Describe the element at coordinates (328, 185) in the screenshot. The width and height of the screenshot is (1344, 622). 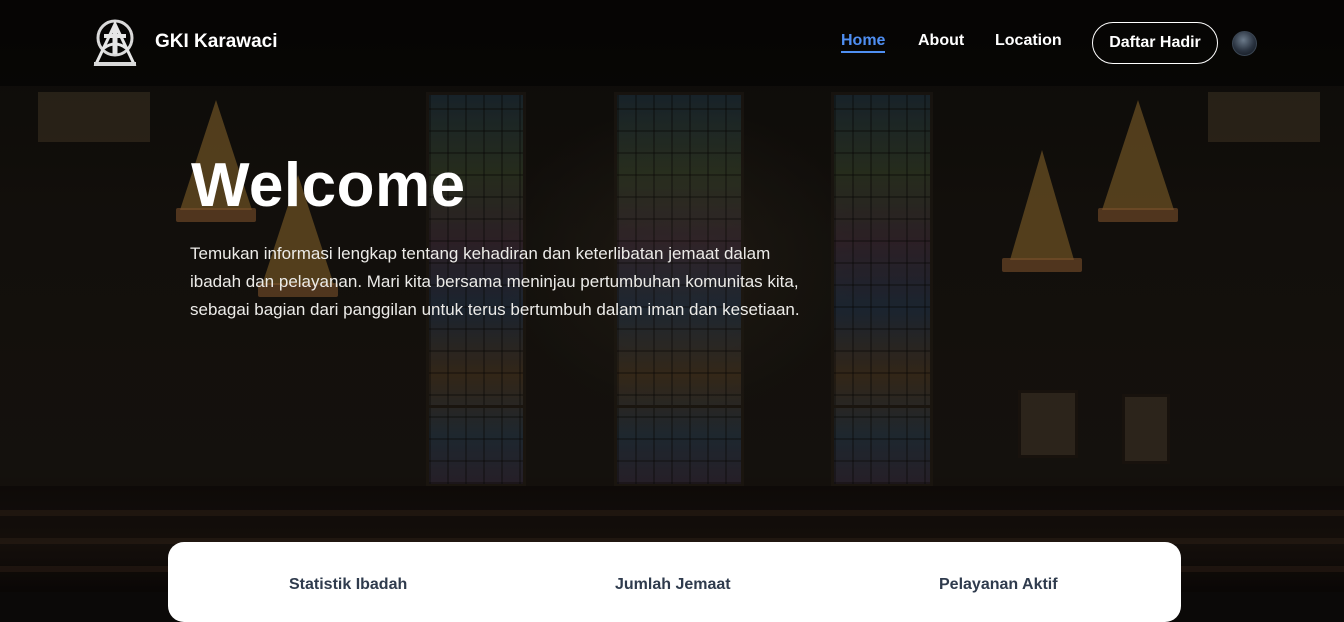
I see `hero-title: Welcome` at that location.